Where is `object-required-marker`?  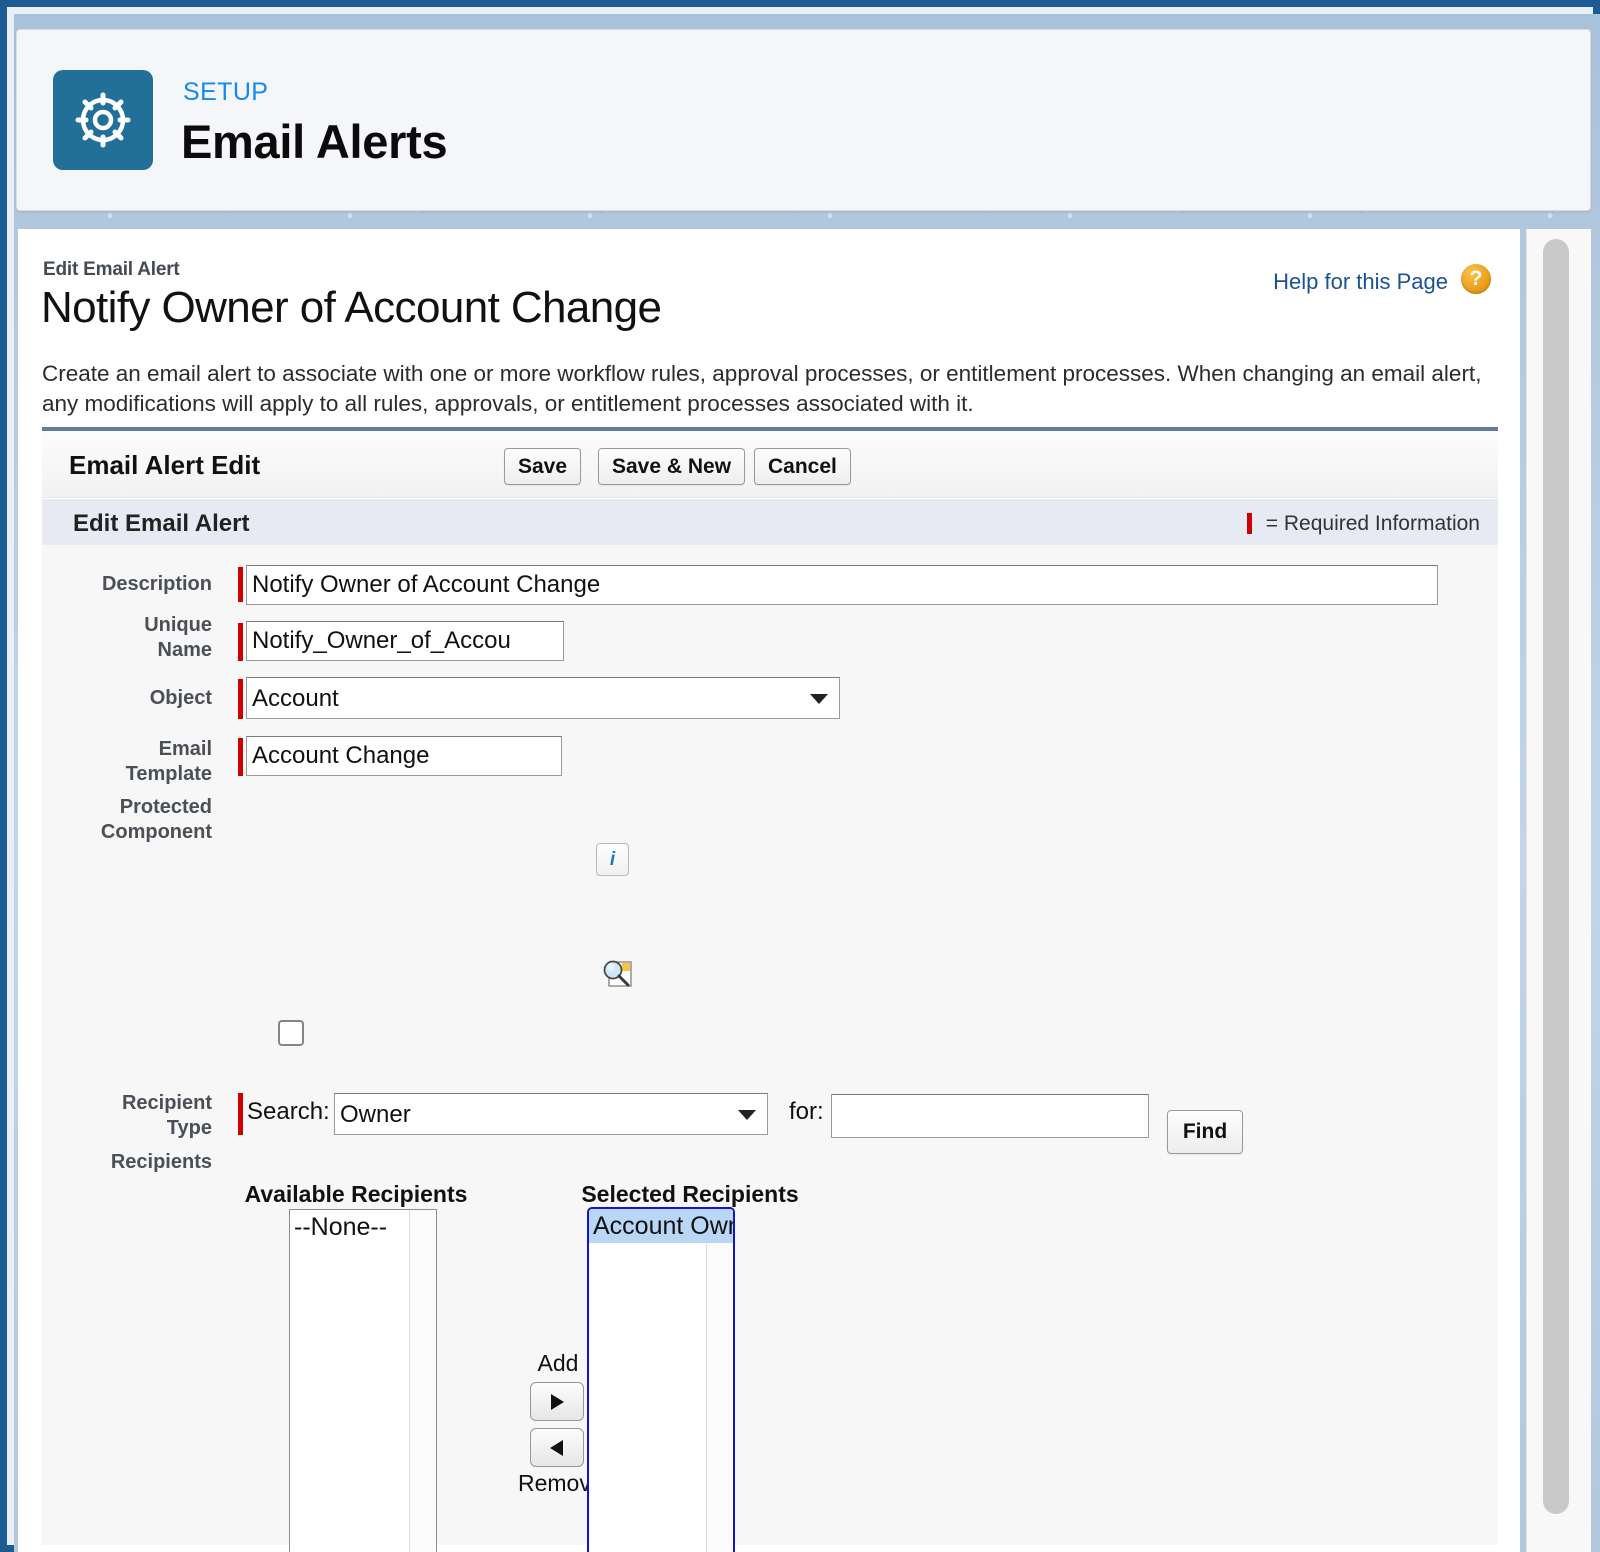
object-required-marker is located at coordinates (240, 699).